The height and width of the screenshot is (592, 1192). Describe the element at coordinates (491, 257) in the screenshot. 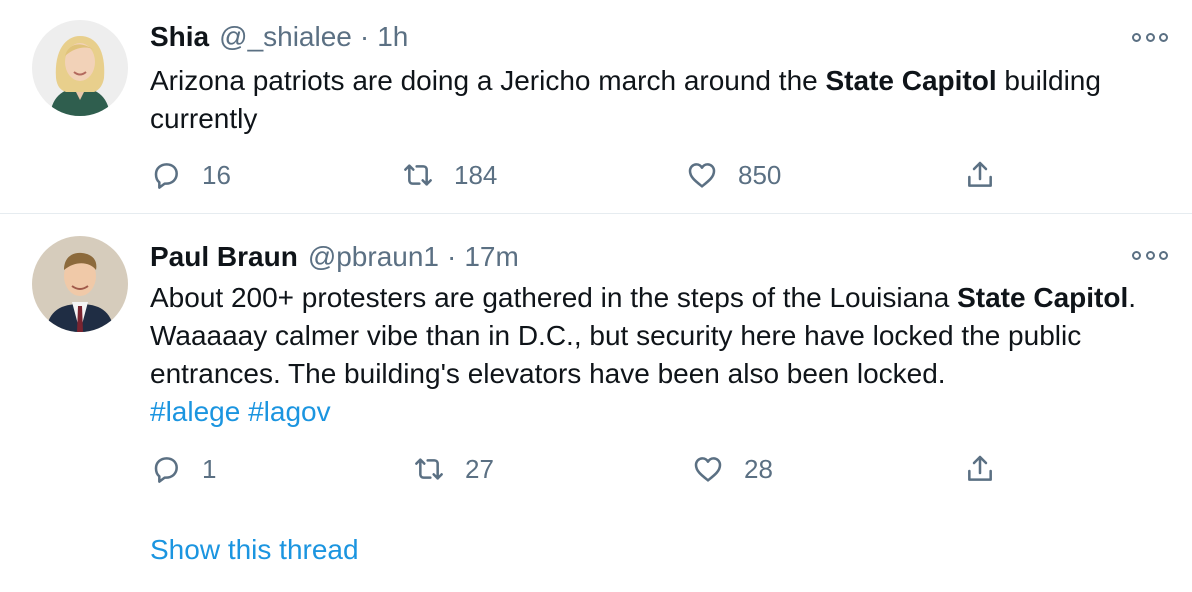

I see `timestamp: 17m` at that location.